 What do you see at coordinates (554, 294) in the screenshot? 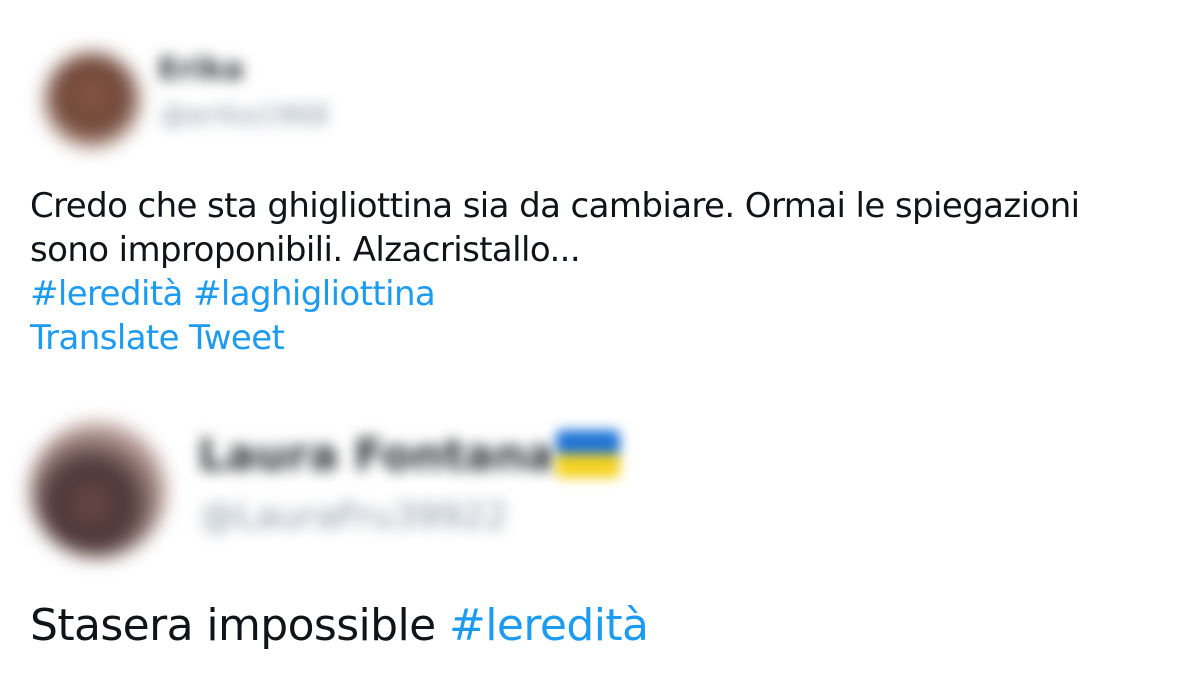
I see `hashtag-row: #leredità #laghigliottina` at bounding box center [554, 294].